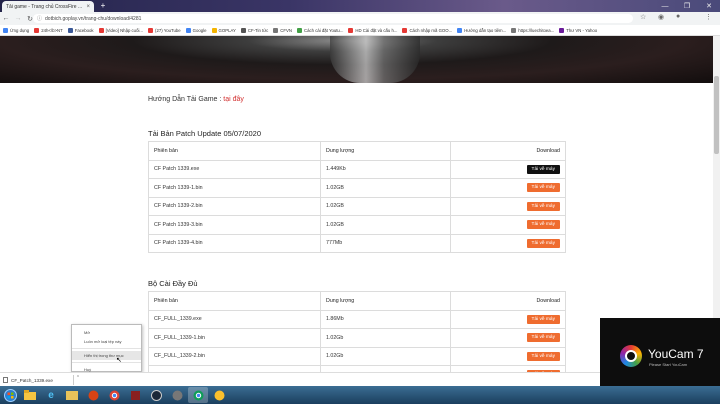 The image size is (720, 404). I want to click on bookmark-item: Ứng dụng, so click(16, 30).